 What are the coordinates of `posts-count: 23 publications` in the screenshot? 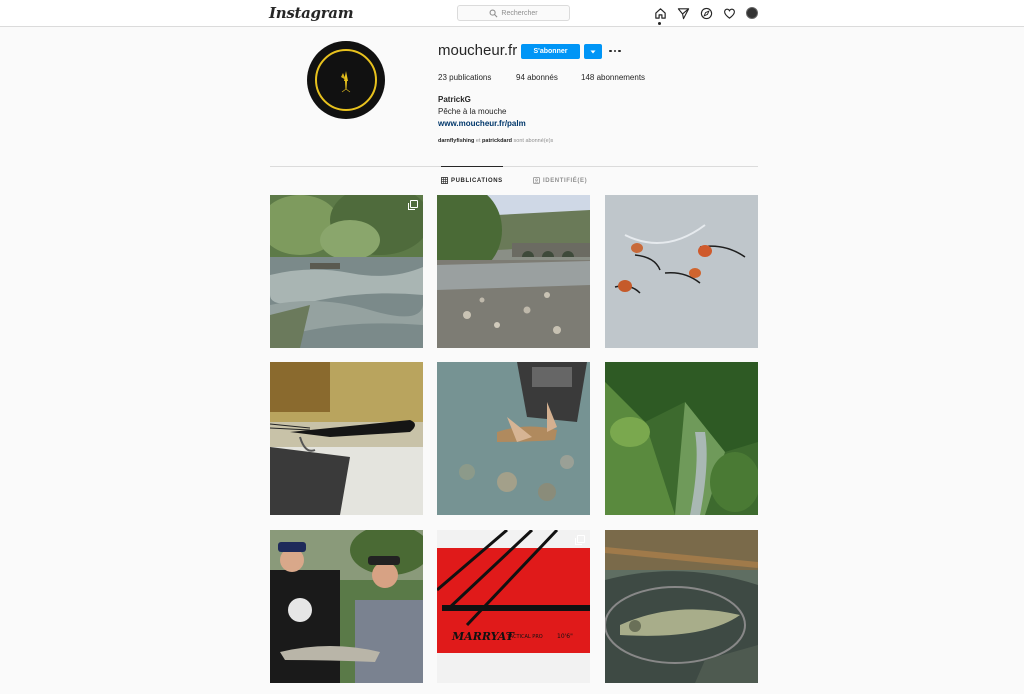 It's located at (465, 77).